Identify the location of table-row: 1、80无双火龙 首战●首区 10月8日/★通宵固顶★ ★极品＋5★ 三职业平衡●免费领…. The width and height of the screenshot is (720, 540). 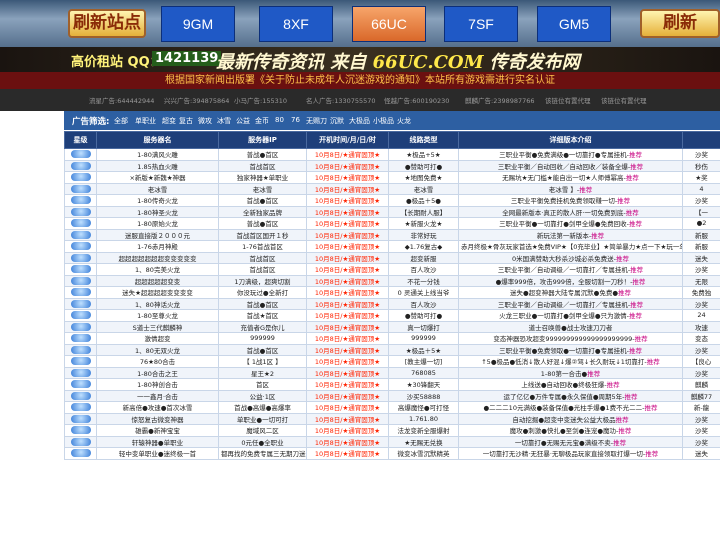
(392, 349).